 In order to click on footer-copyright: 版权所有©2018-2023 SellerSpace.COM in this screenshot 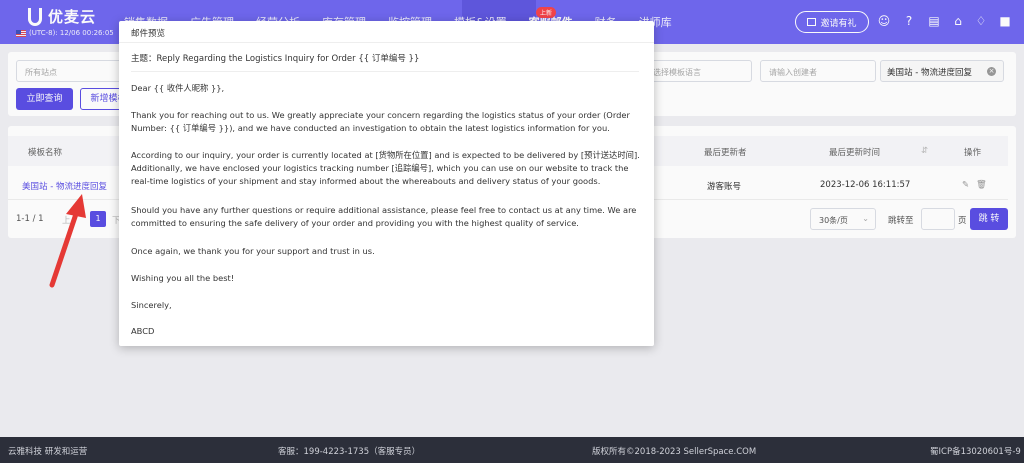, I will do `click(674, 452)`.